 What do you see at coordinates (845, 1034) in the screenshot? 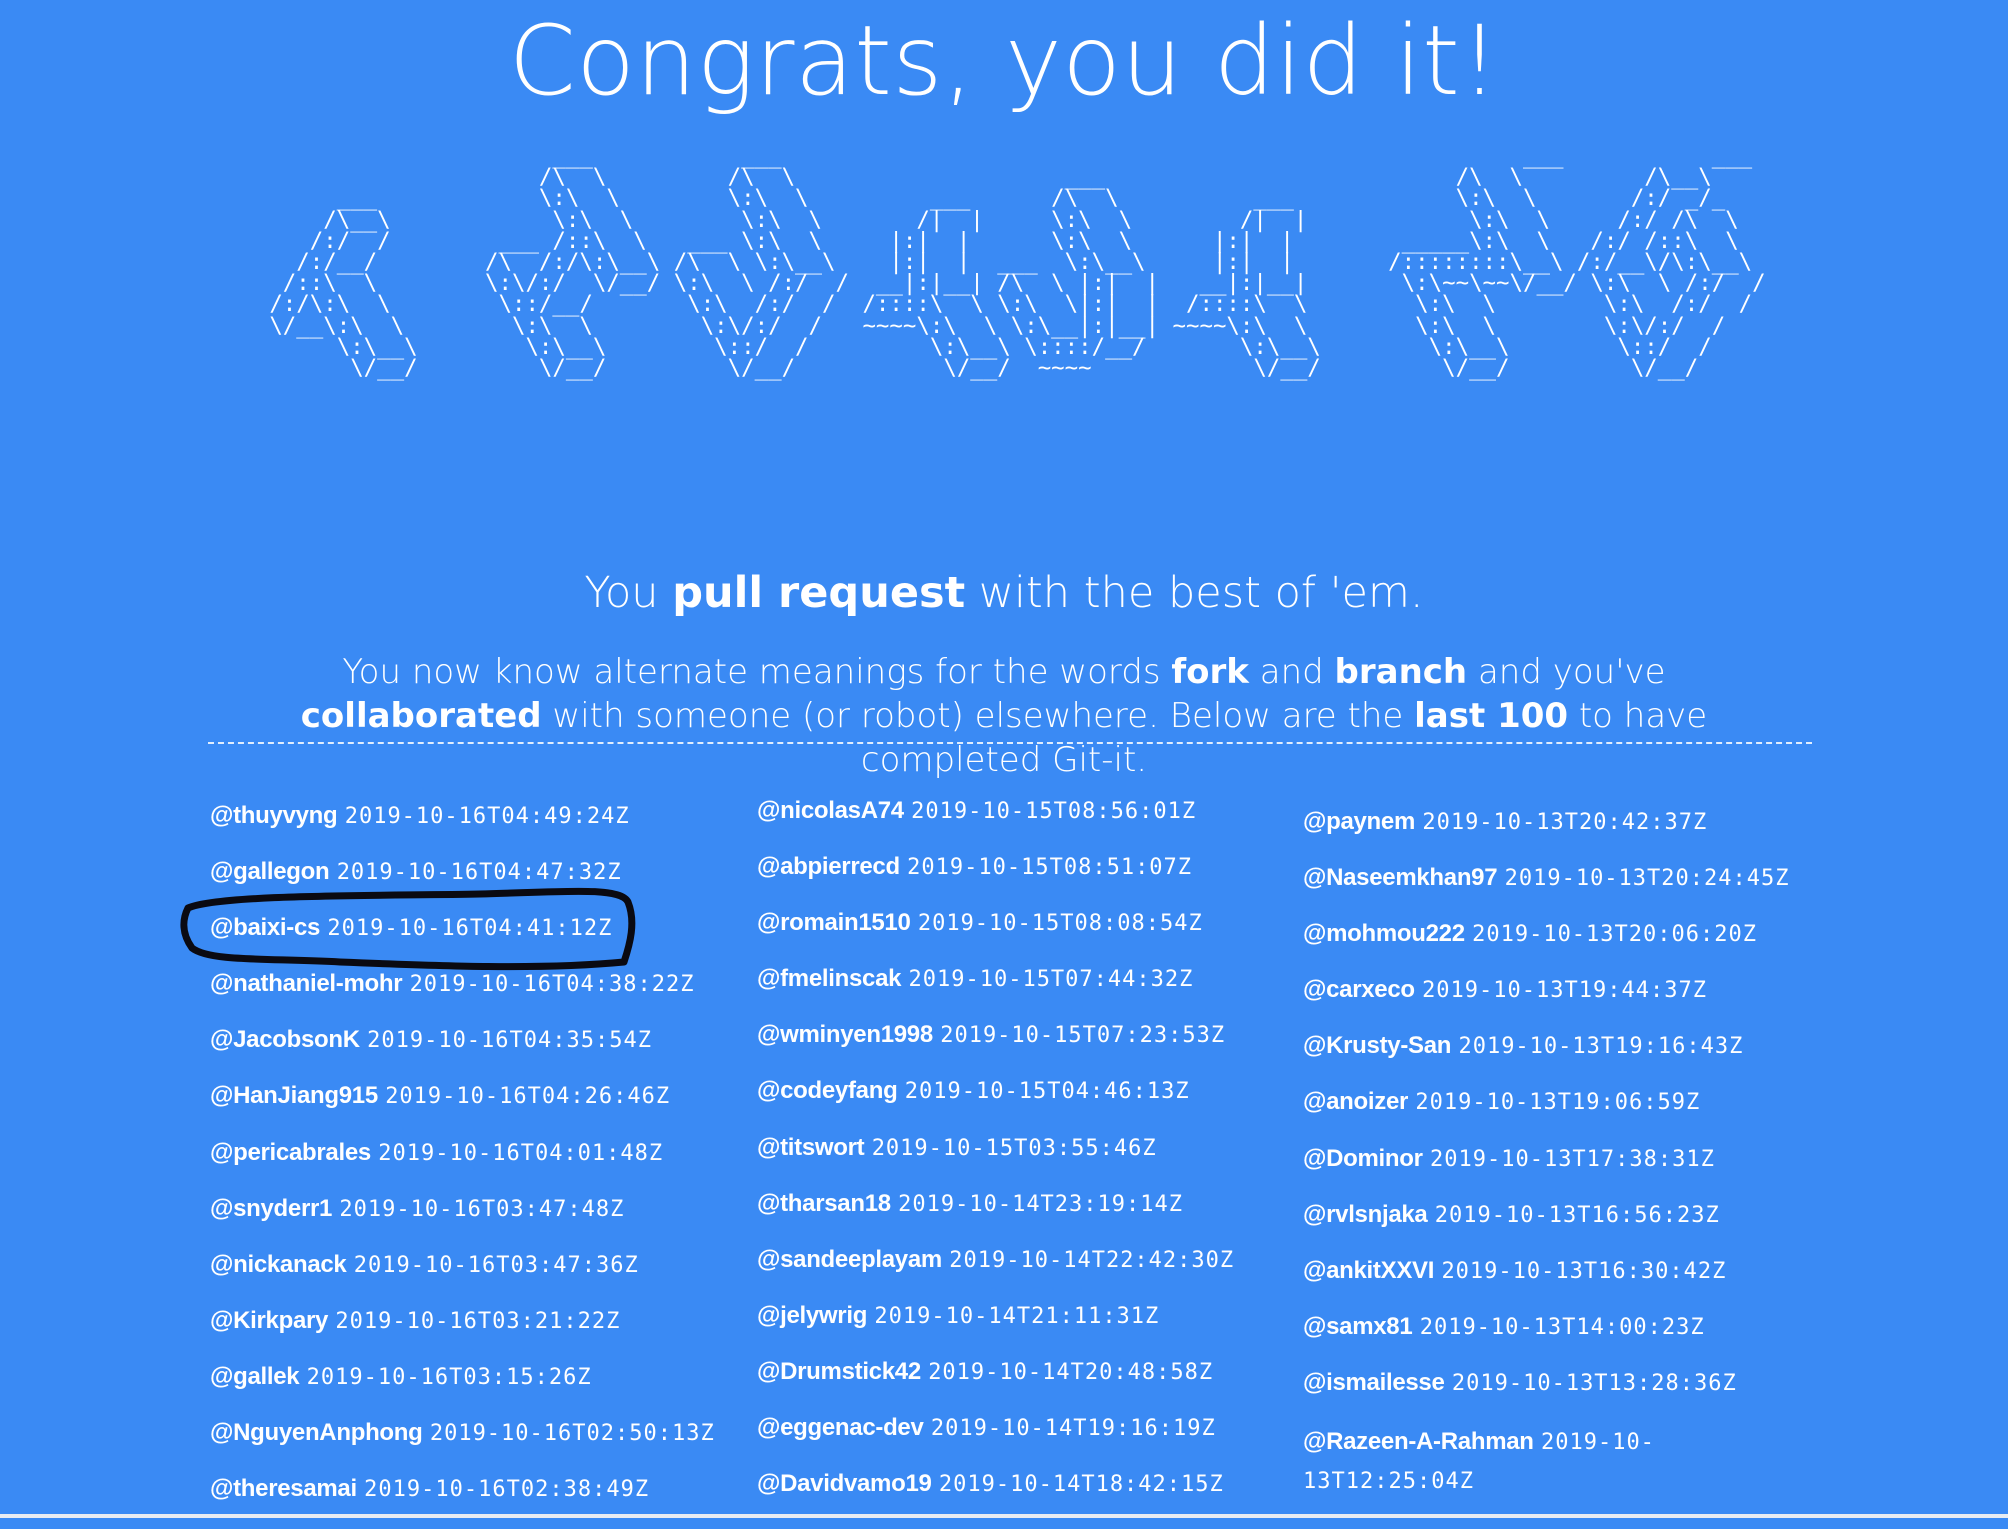
I see `username-link: @wminyen1998` at bounding box center [845, 1034].